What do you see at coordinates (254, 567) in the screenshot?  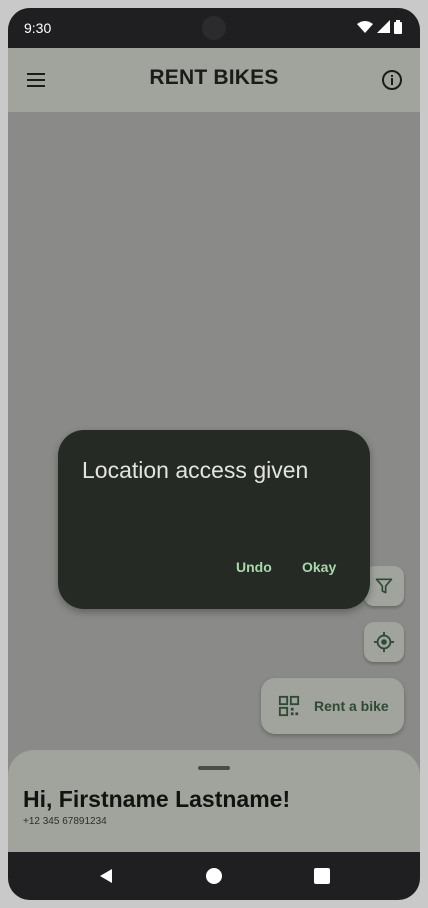 I see `undo-button: Undo` at bounding box center [254, 567].